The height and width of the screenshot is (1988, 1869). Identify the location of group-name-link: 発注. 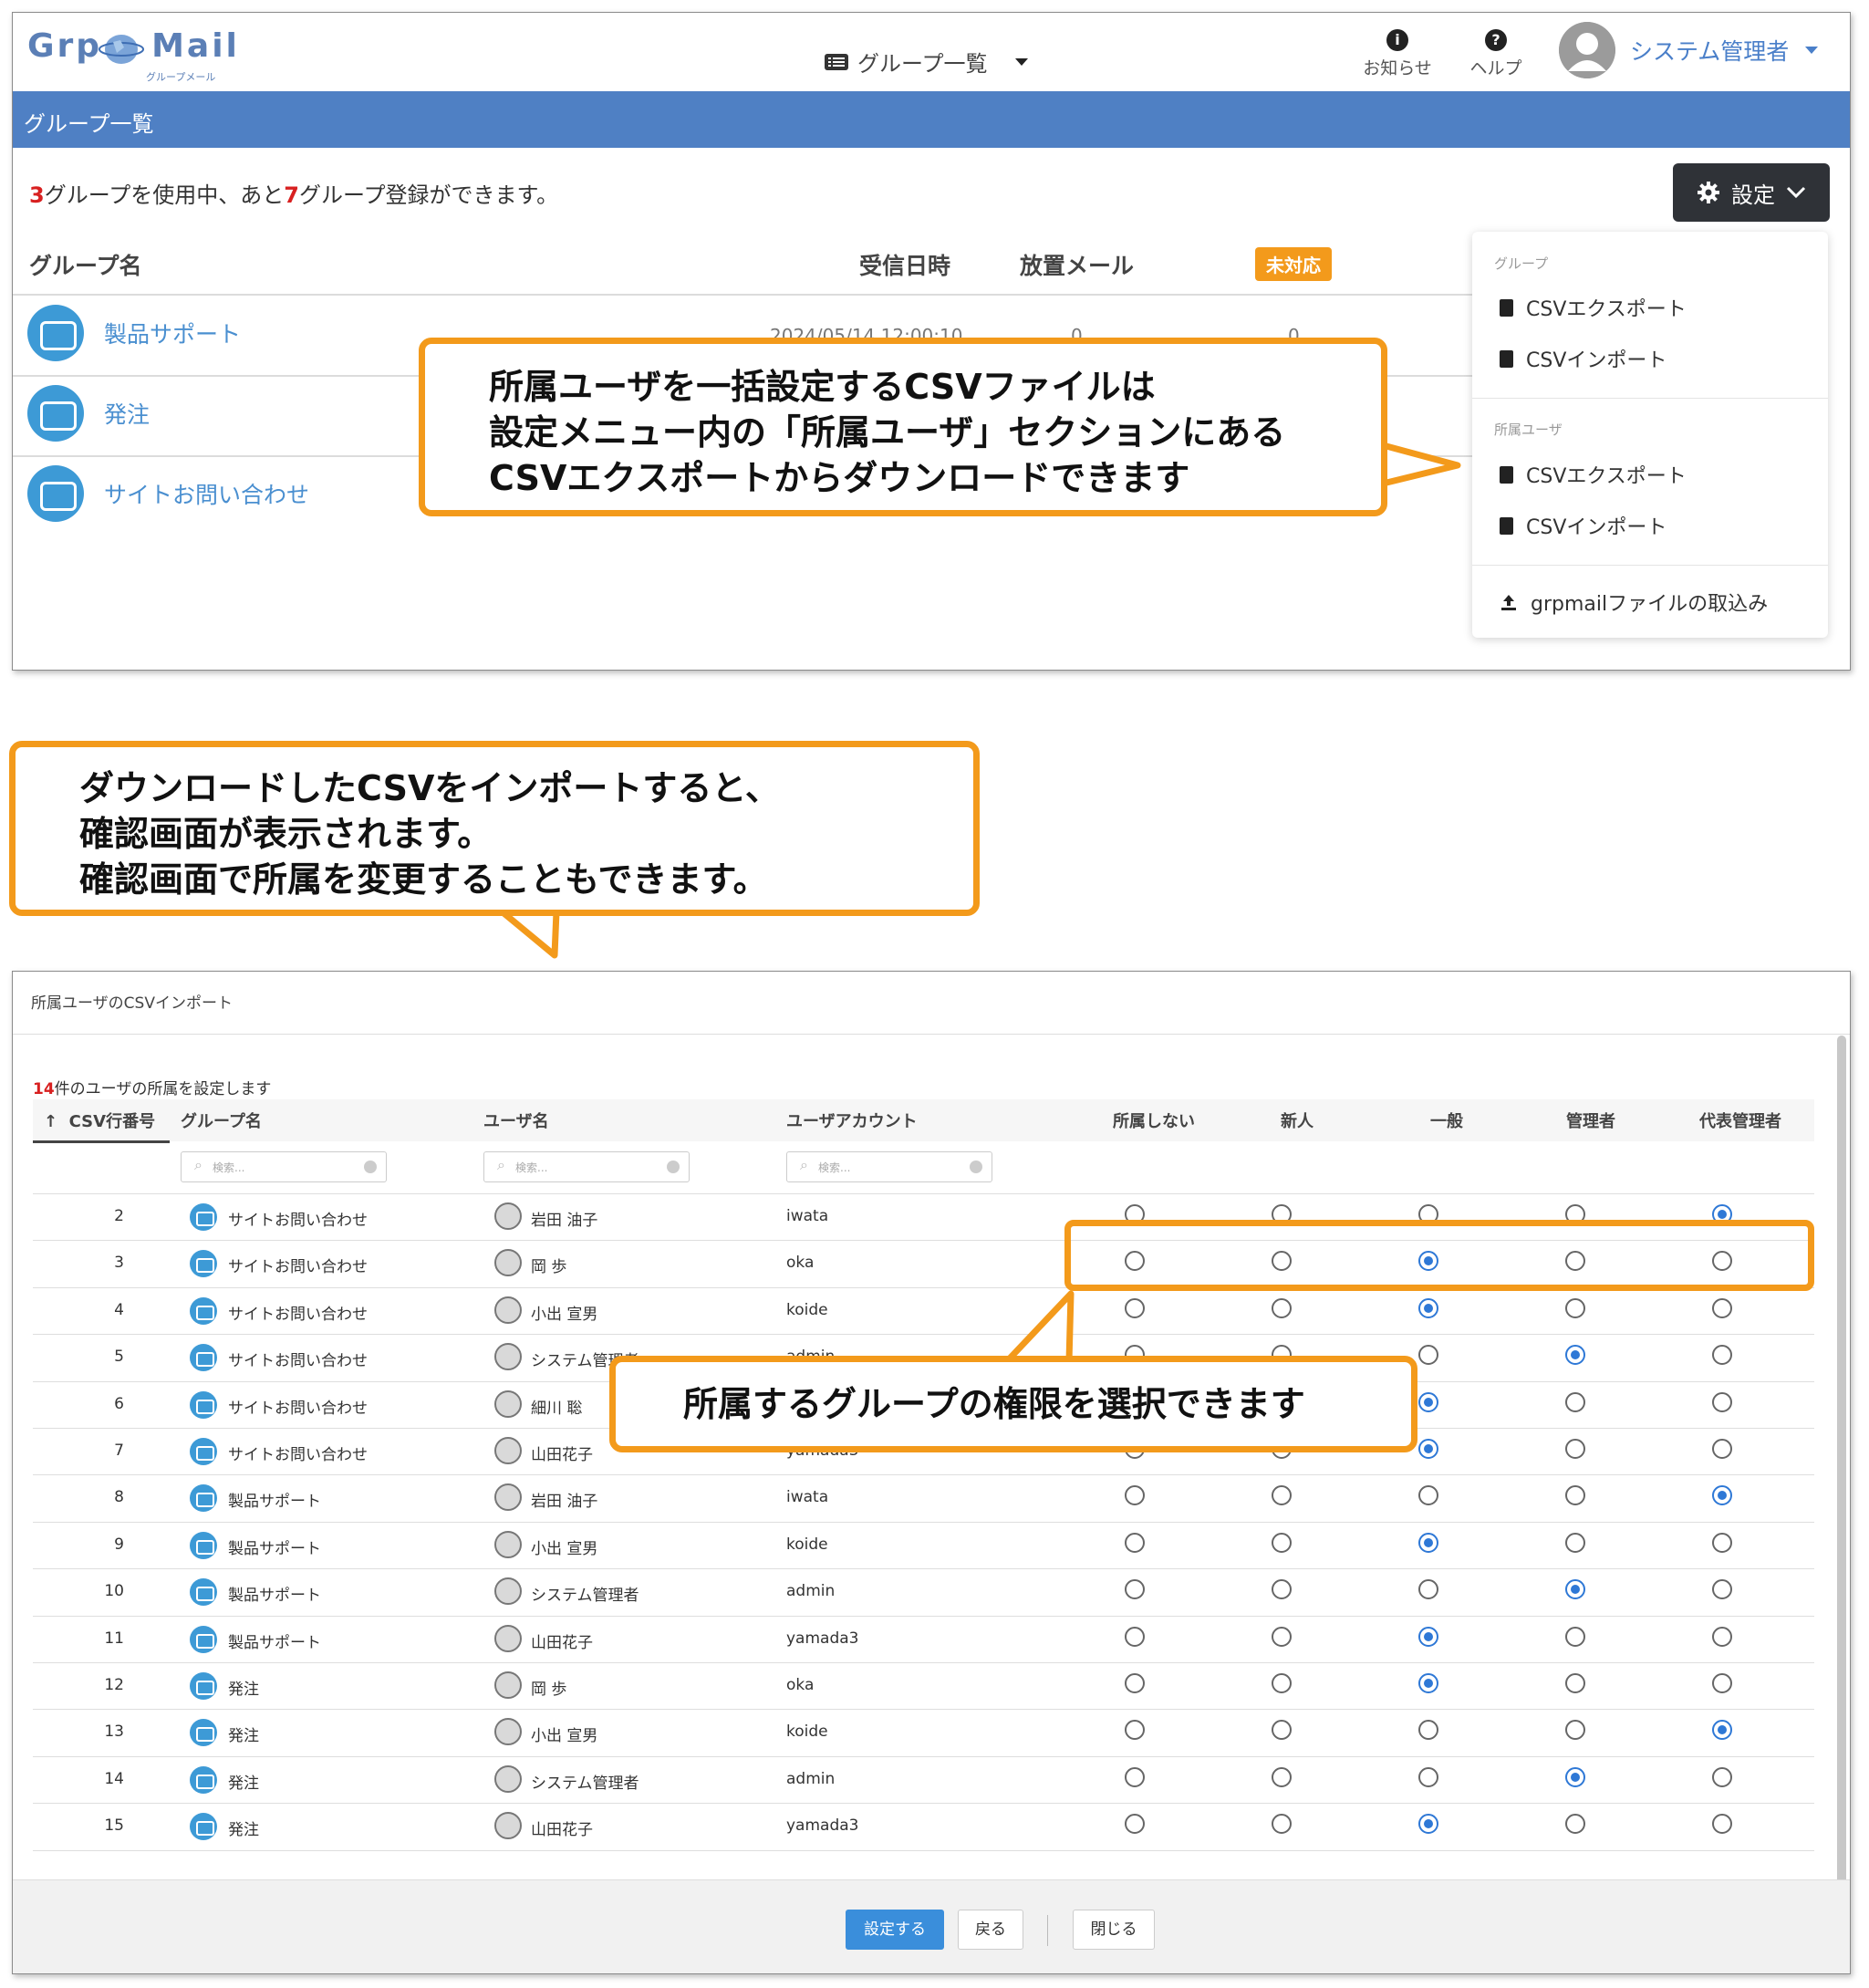
(127, 413).